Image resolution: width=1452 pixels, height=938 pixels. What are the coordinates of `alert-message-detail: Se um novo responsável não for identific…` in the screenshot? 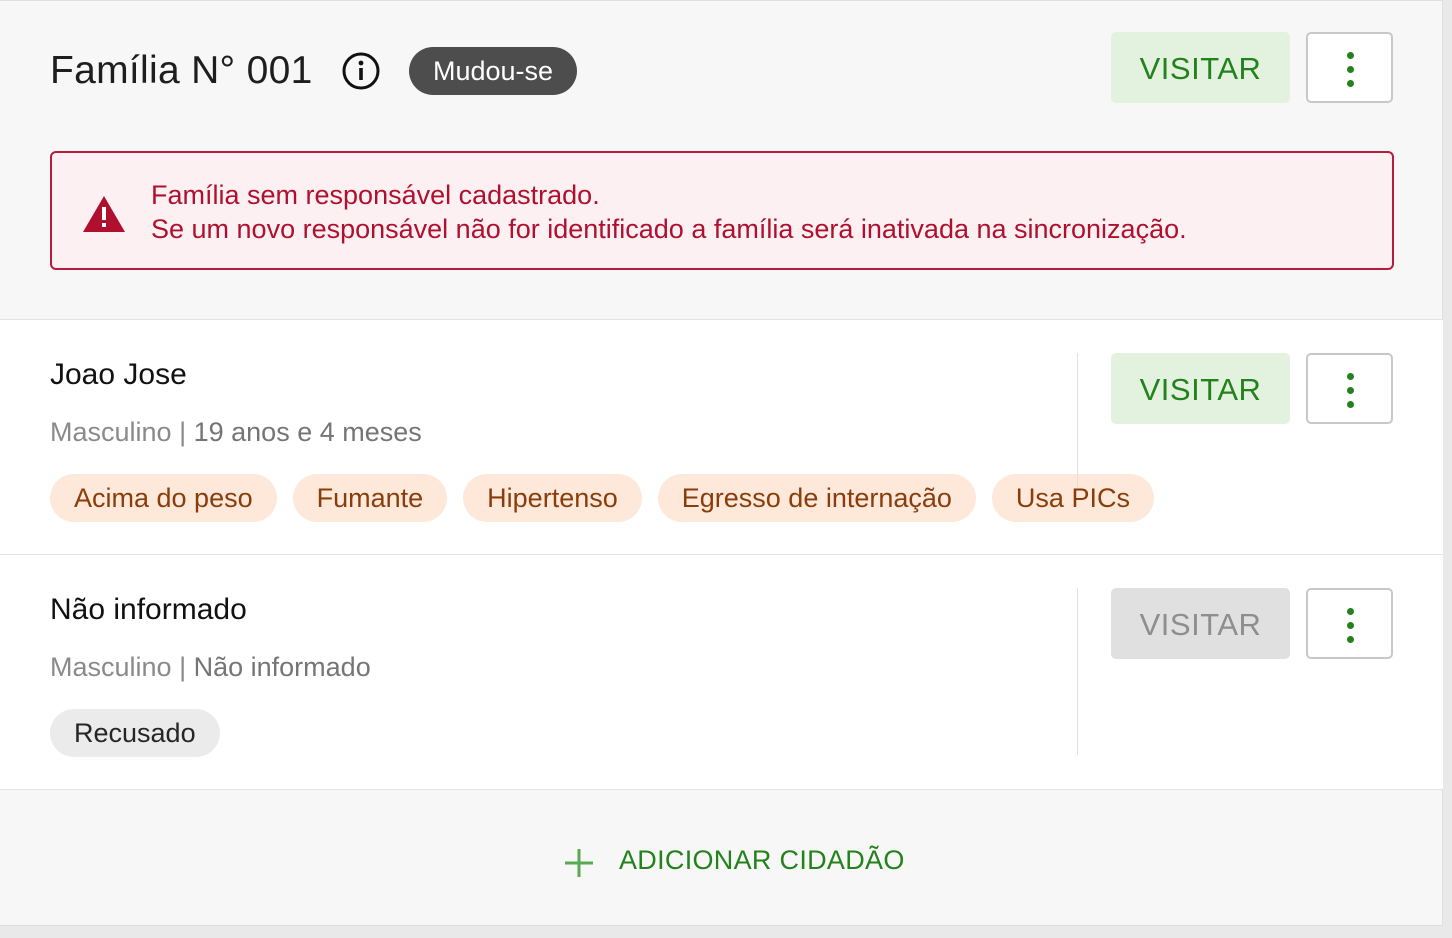 It's located at (669, 229).